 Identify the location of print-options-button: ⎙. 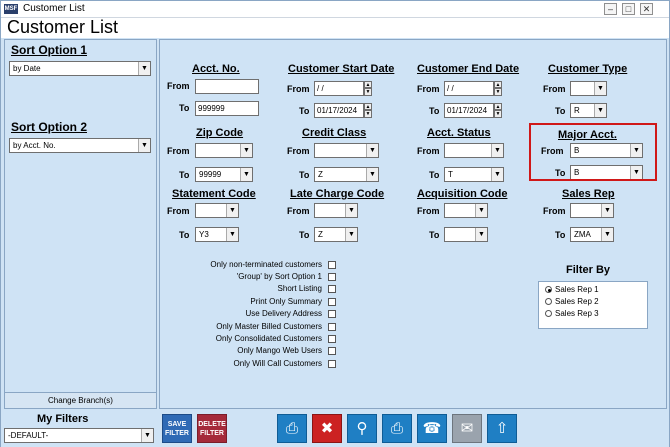
(397, 428).